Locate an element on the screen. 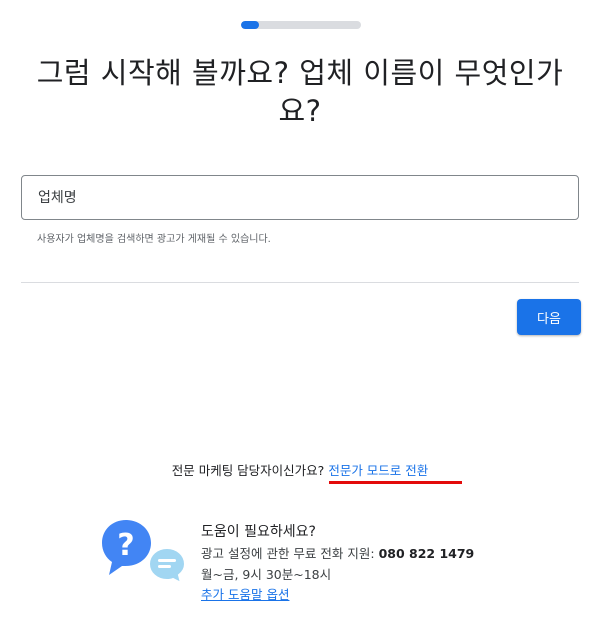 This screenshot has width=600, height=632. more-help-options-link: 추가 도움말 옵션 is located at coordinates (245, 593).